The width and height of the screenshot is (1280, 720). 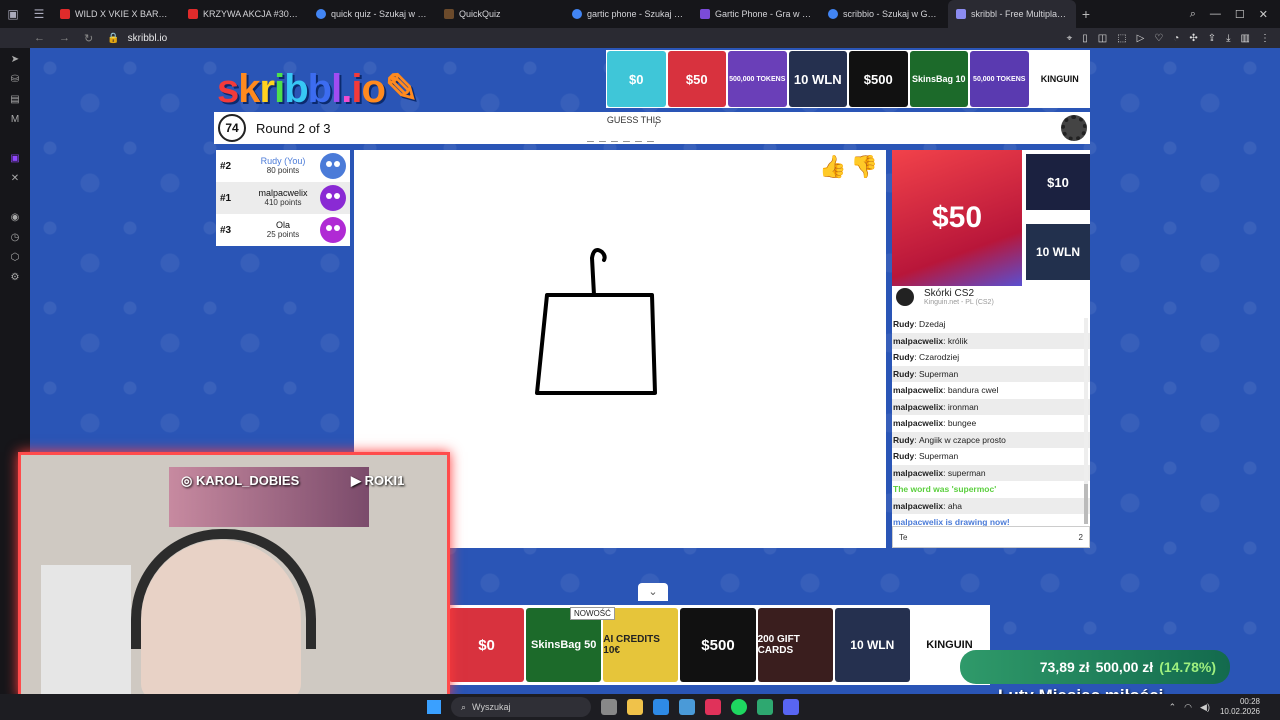 I want to click on sidebar-clock-icon: ◷, so click(x=15, y=237).